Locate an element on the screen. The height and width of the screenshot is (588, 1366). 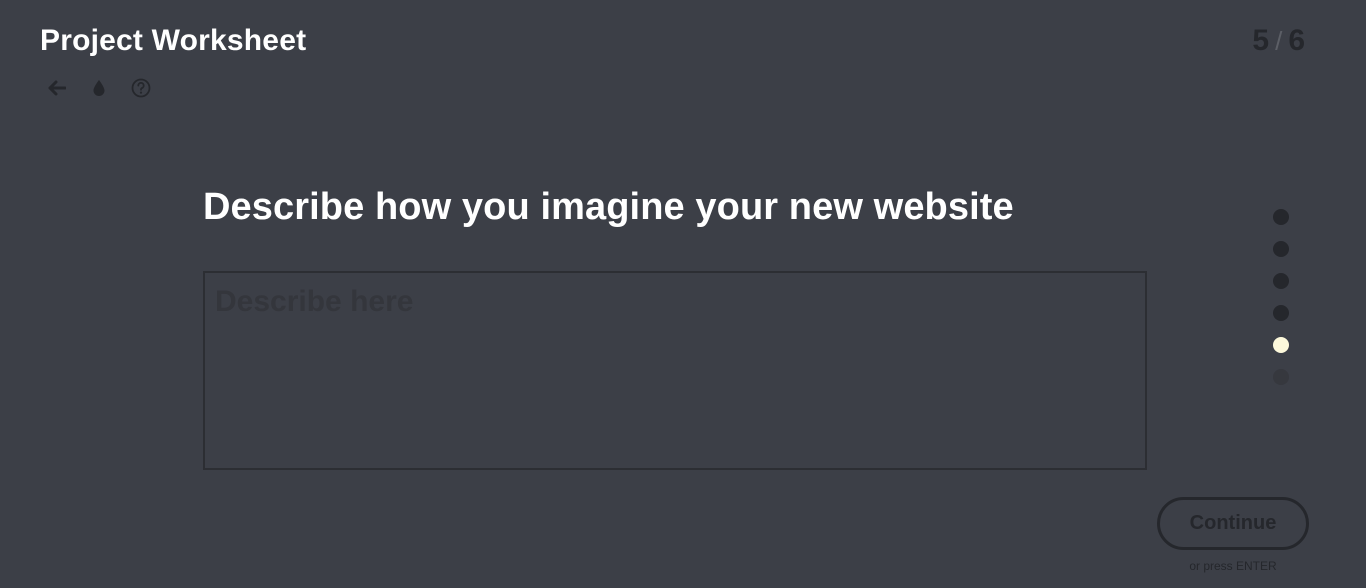
current-step: 5 is located at coordinates (1261, 40).